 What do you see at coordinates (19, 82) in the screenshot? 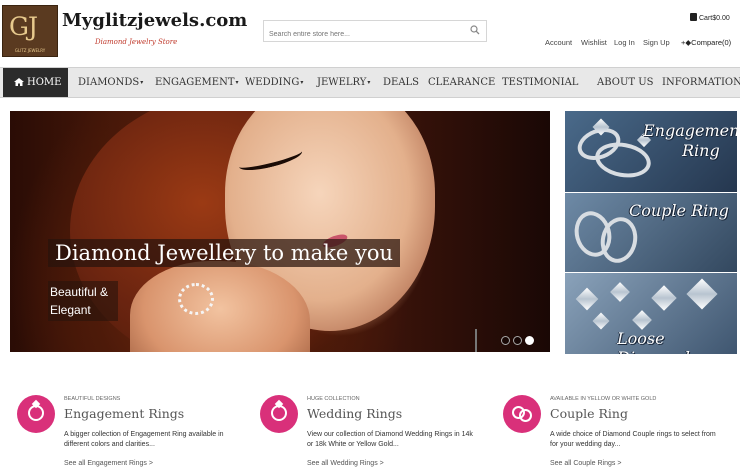
I see `home-icon` at bounding box center [19, 82].